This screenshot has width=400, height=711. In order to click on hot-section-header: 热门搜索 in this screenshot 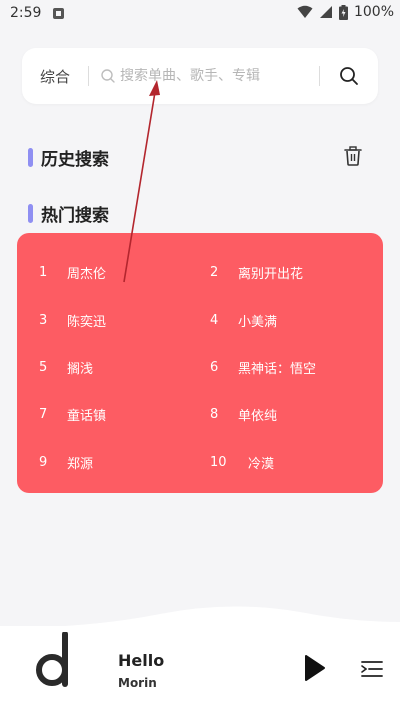, I will do `click(68, 213)`.